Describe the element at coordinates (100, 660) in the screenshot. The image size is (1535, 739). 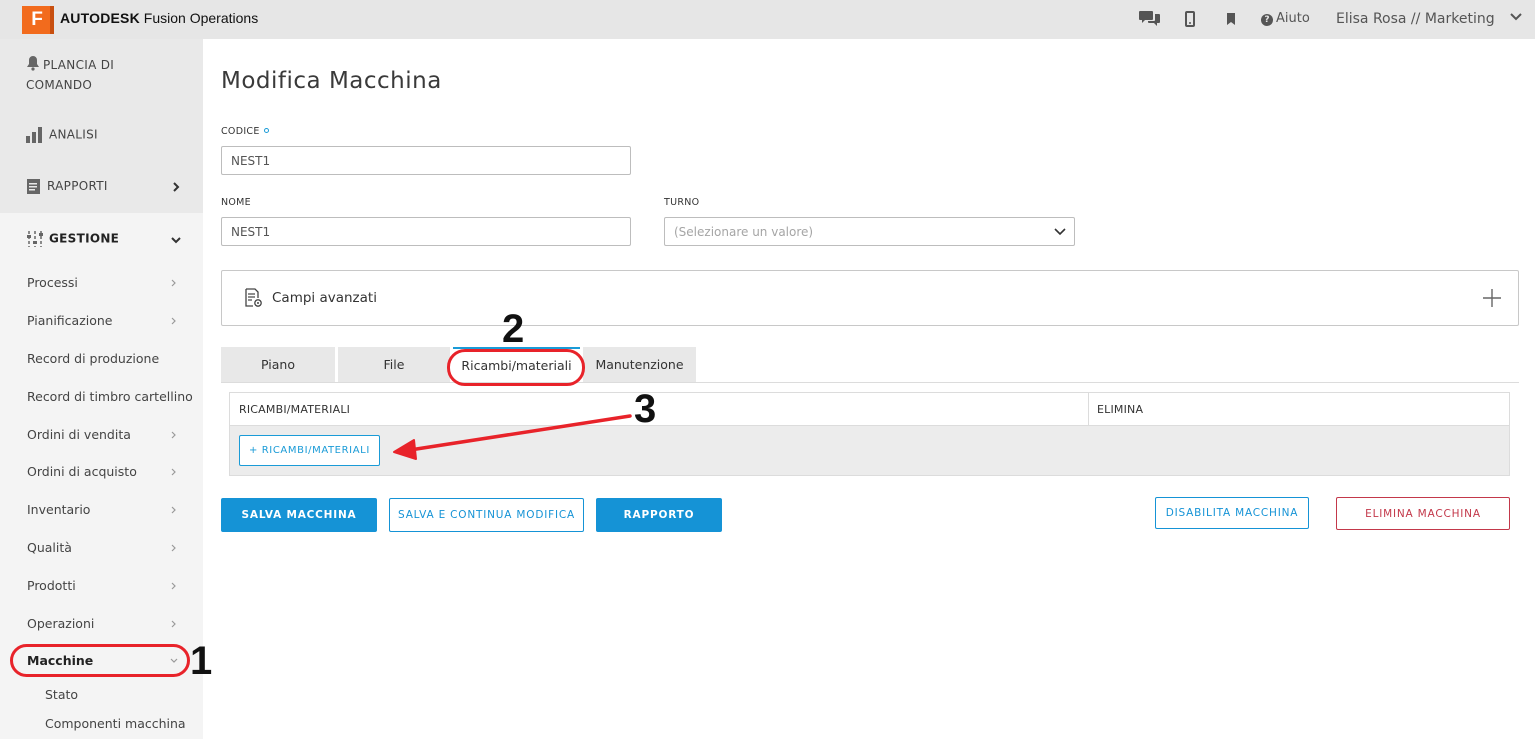
I see `annotation-highlight-machines` at that location.